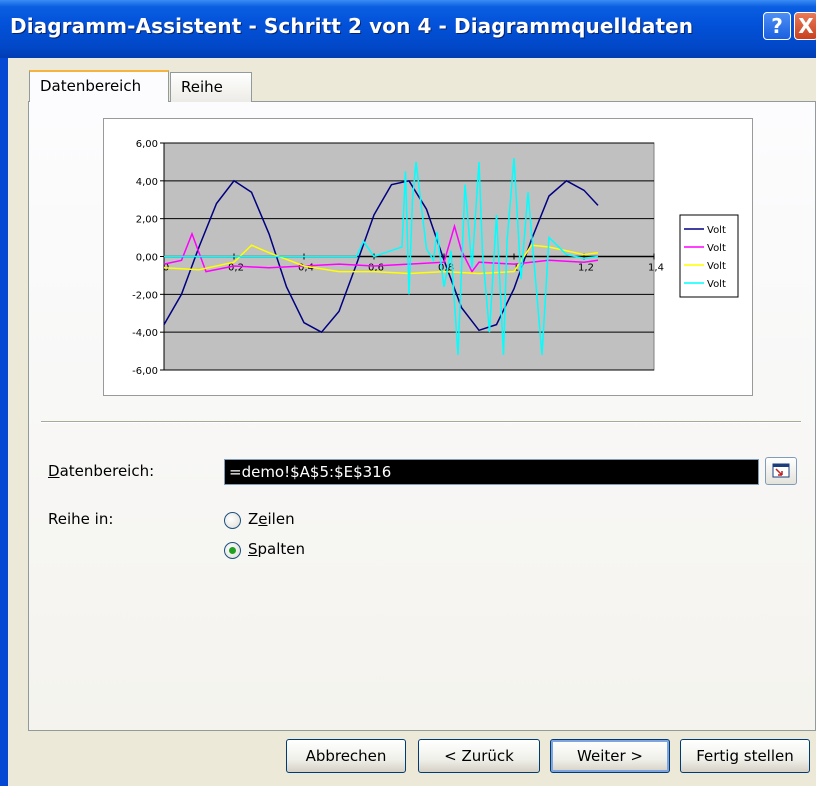  What do you see at coordinates (281, 519) in the screenshot?
I see `rows-rest: ilen` at bounding box center [281, 519].